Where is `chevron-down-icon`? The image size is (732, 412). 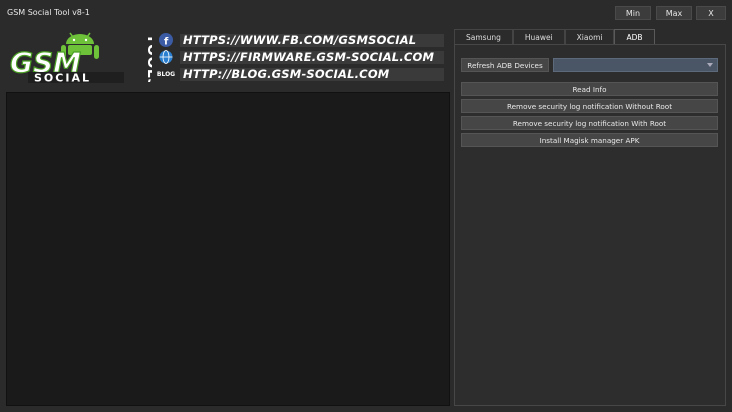 chevron-down-icon is located at coordinates (710, 65).